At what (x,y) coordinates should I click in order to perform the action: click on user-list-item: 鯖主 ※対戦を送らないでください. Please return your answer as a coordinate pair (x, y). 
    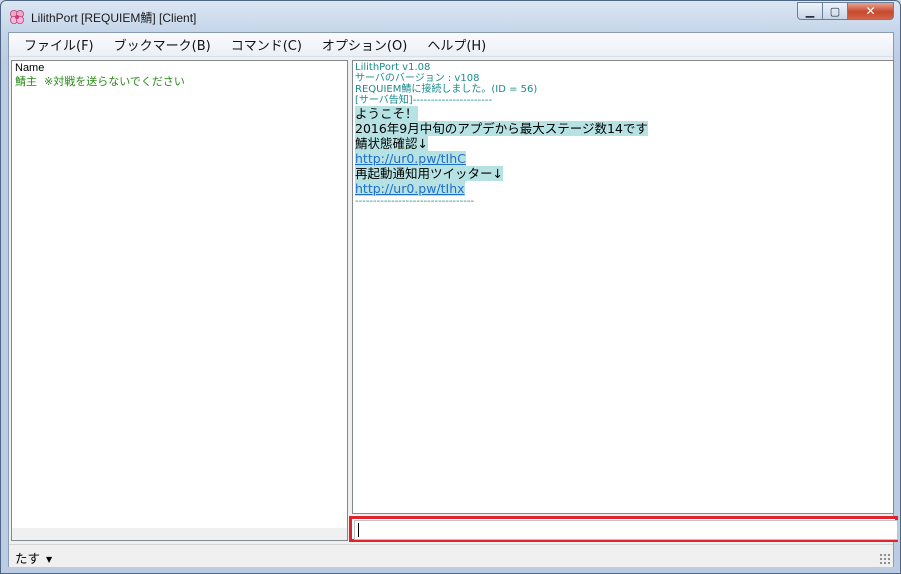
    Looking at the image, I should click on (100, 81).